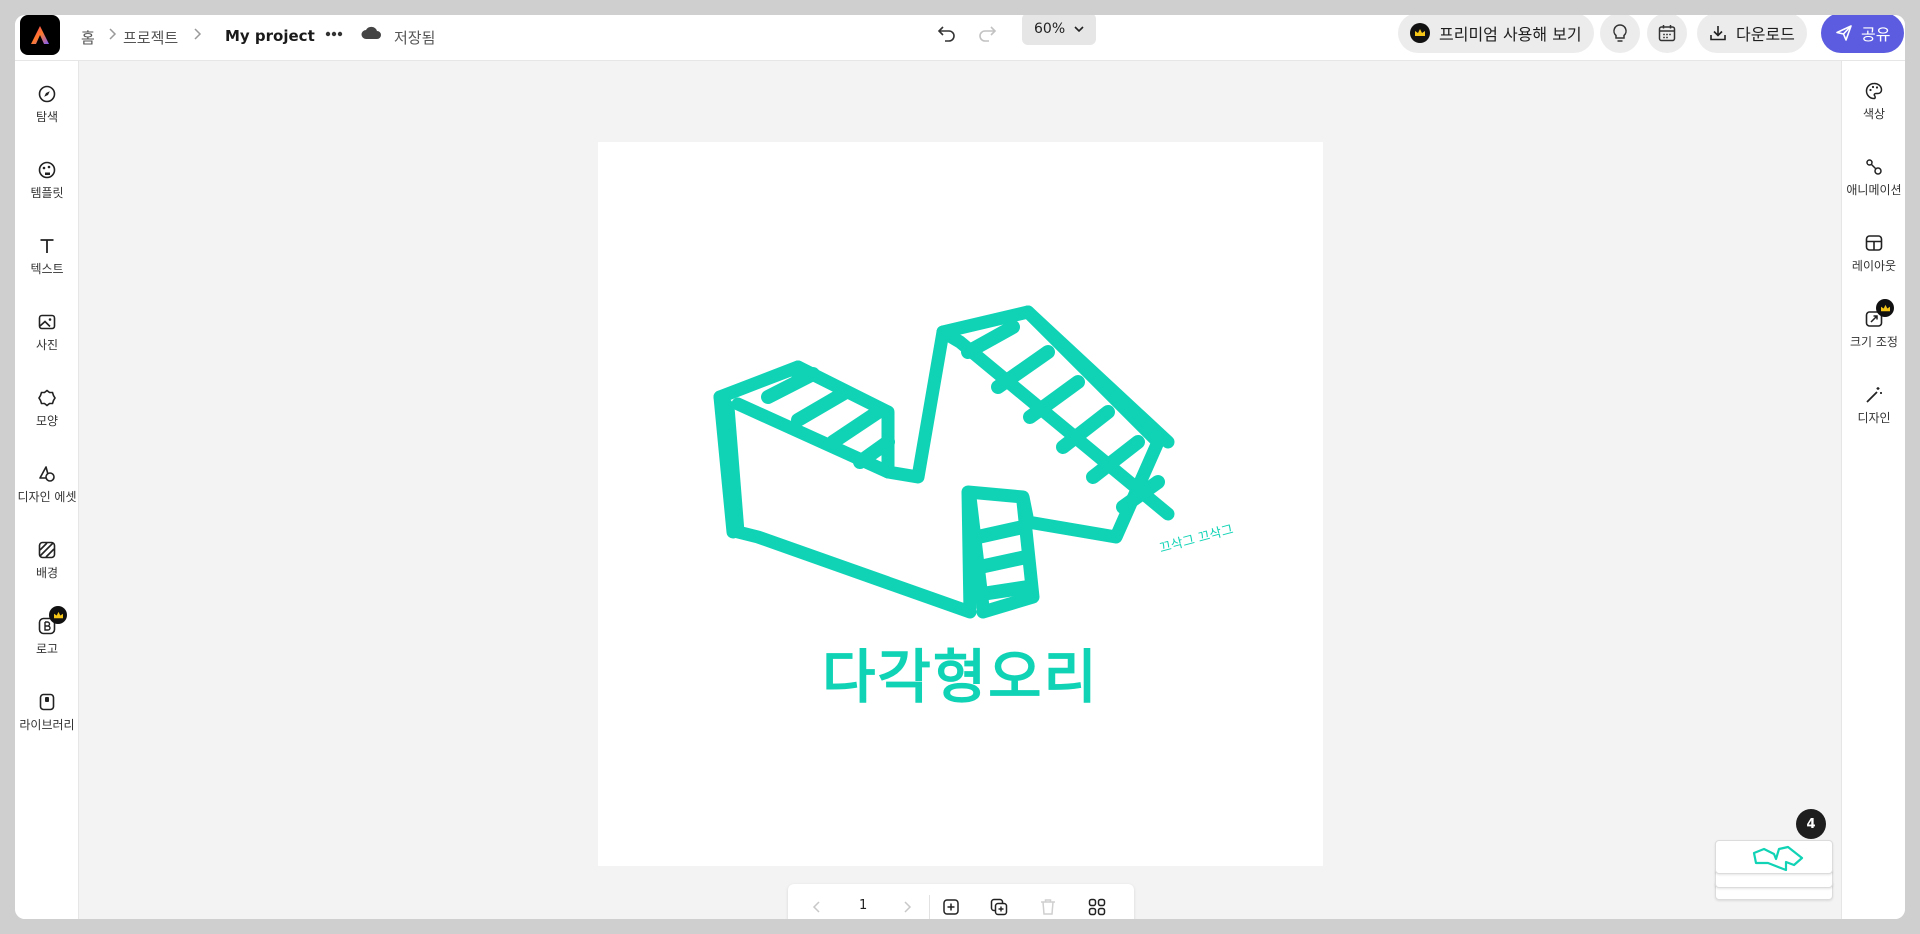 This screenshot has width=1920, height=934. I want to click on download-label: 다운로드, so click(1765, 34).